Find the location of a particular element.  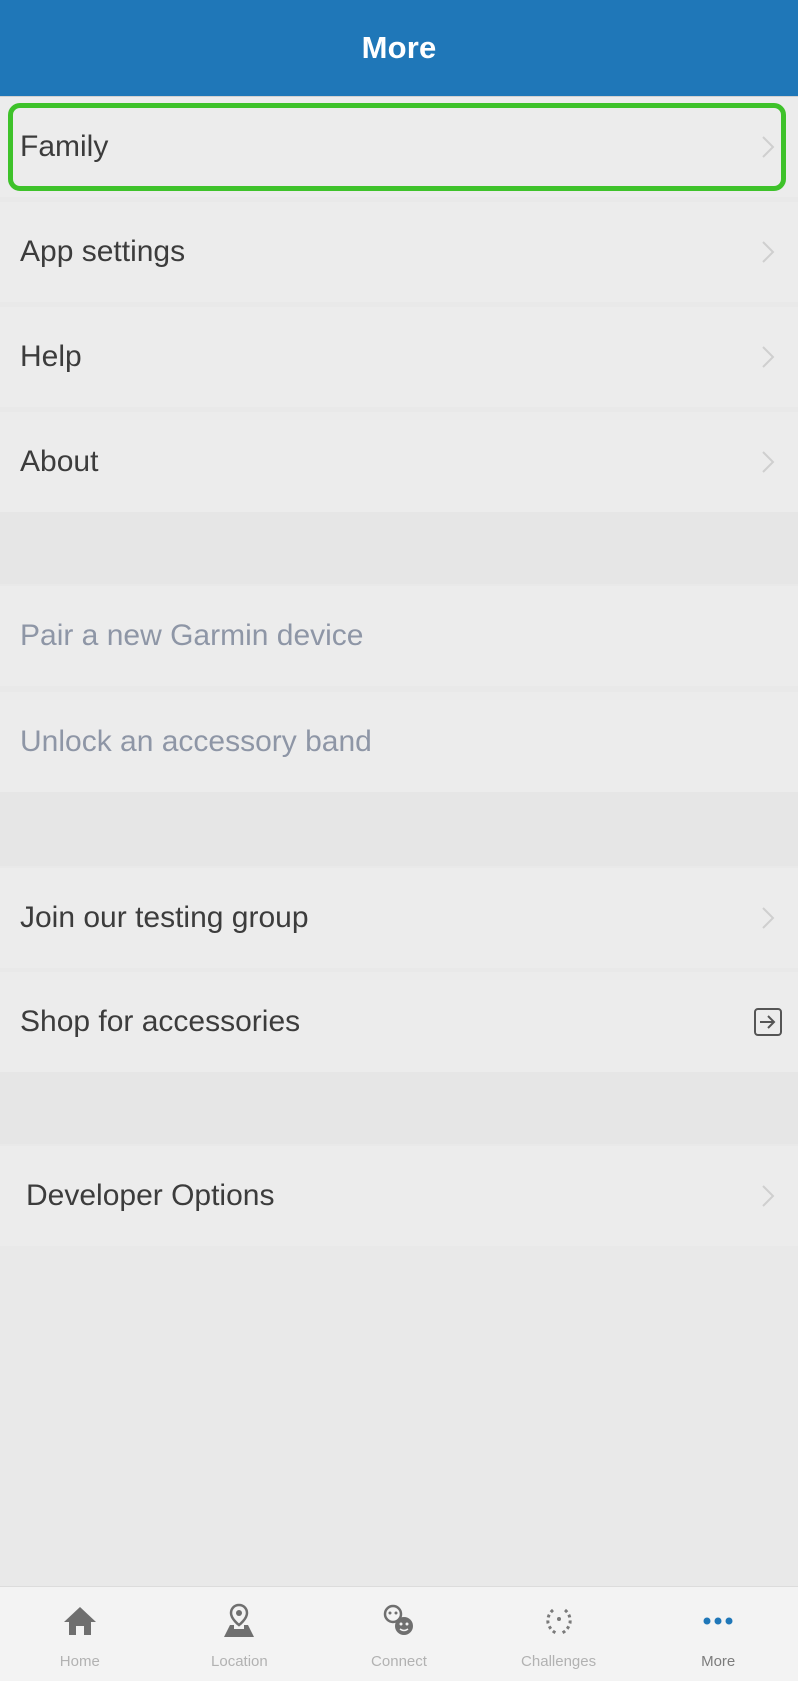

tab-connect: Connect is located at coordinates (399, 1634).